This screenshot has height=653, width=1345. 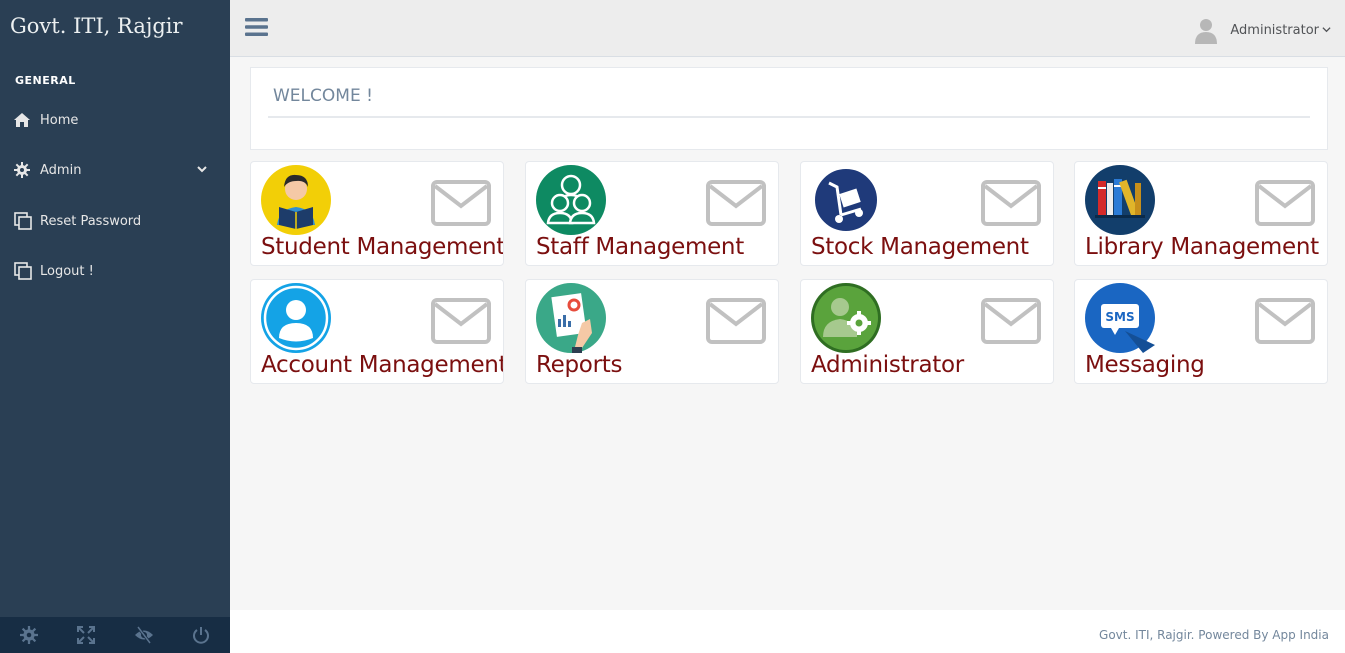 What do you see at coordinates (787, 28) in the screenshot?
I see `top-navbar: Administrator` at bounding box center [787, 28].